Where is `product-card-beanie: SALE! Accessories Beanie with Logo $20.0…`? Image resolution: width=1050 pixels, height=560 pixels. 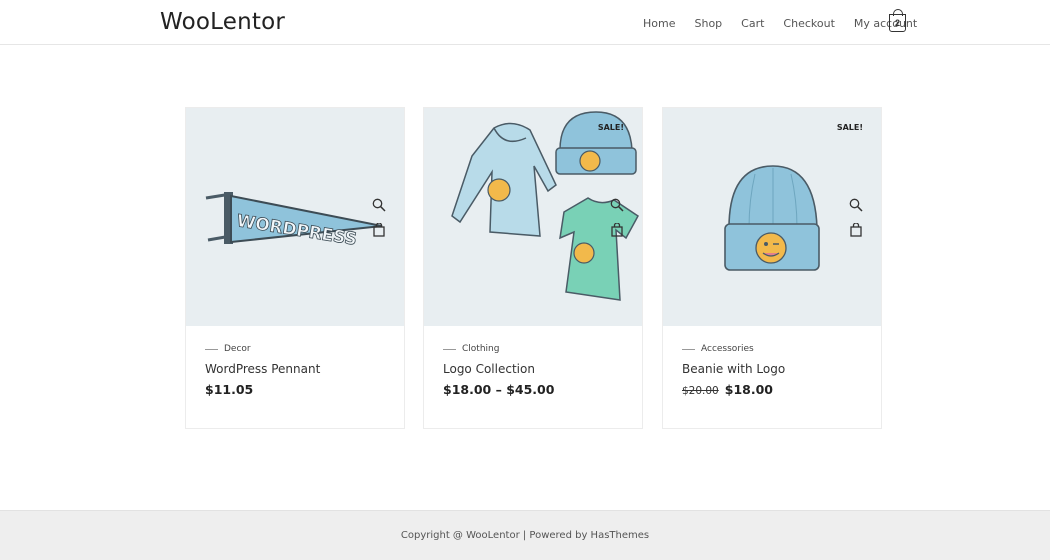
product-card-beanie: SALE! Accessories Beanie with Logo $20.0… is located at coordinates (772, 268).